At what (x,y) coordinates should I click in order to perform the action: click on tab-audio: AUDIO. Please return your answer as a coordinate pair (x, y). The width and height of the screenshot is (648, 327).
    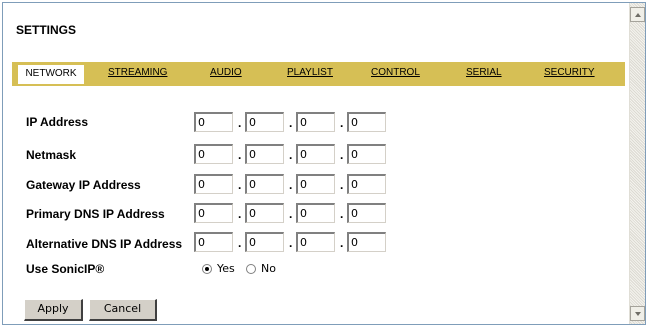
    Looking at the image, I should click on (226, 72).